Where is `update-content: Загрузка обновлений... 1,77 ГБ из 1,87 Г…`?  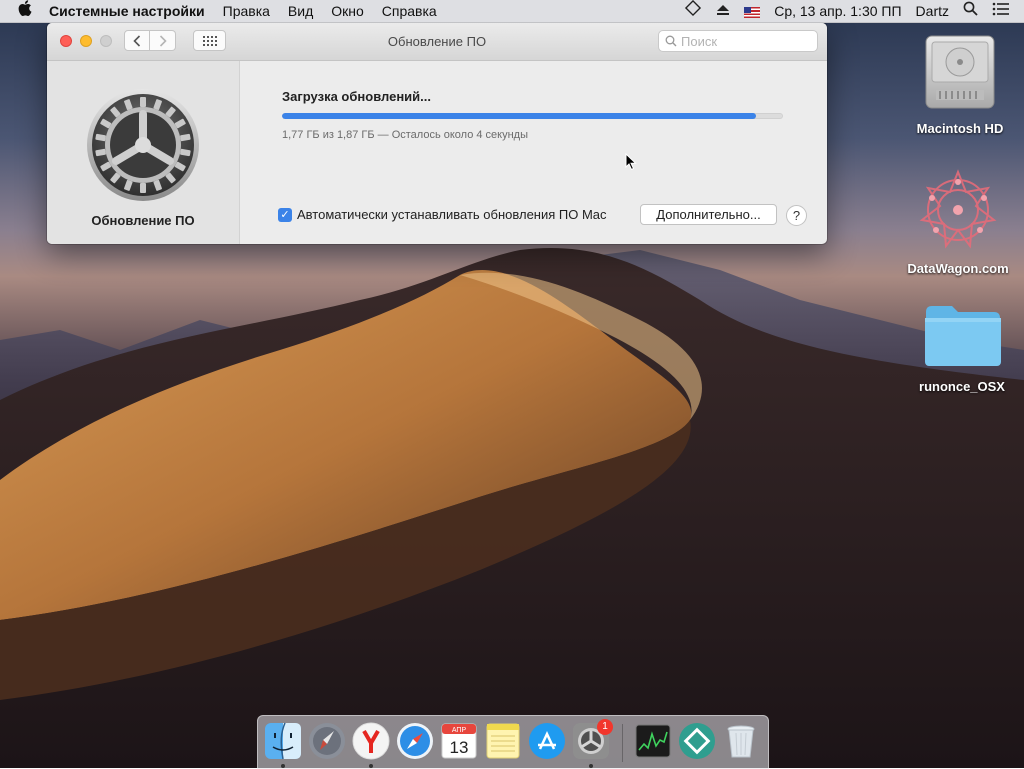 update-content: Загрузка обновлений... 1,77 ГБ из 1,87 Г… is located at coordinates (533, 152).